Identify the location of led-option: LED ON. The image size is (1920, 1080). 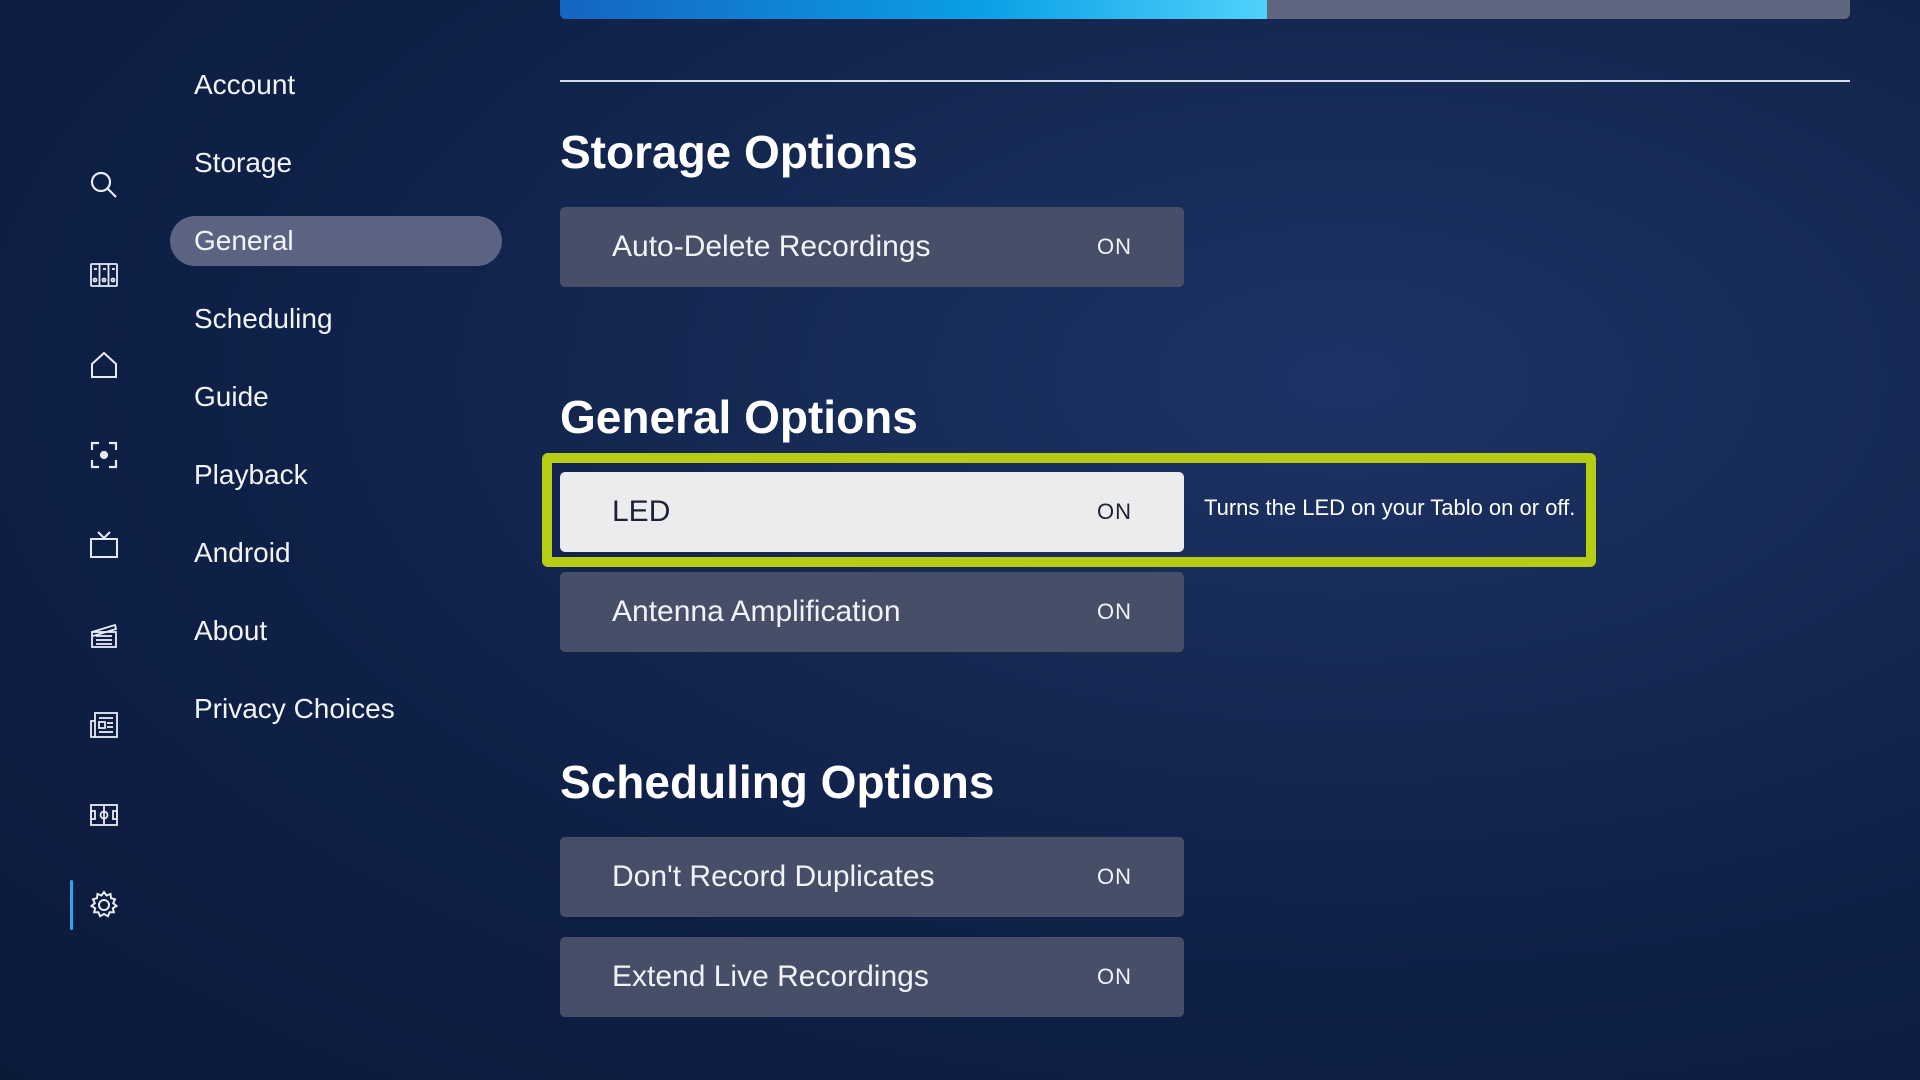
(872, 512).